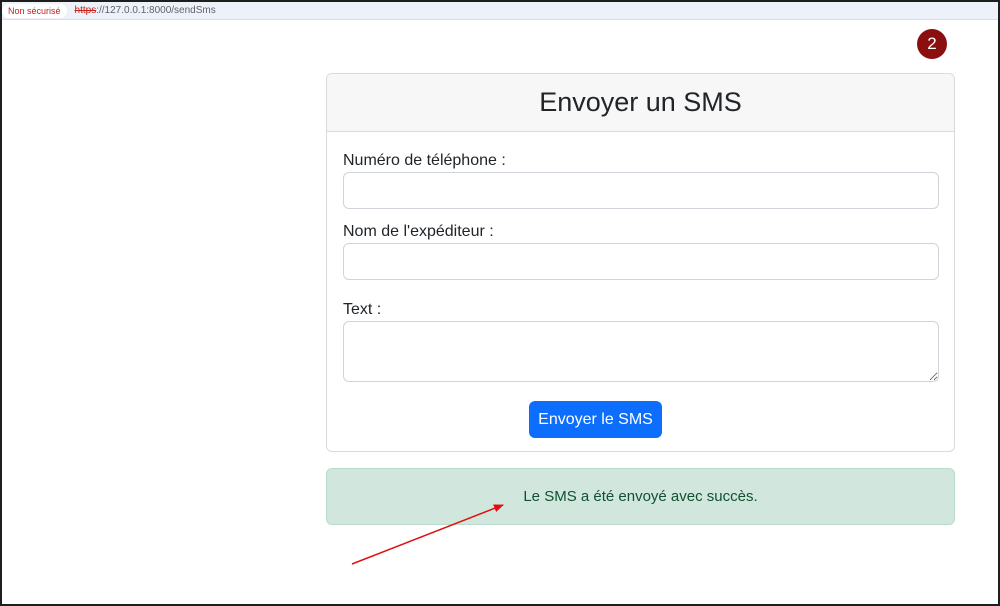 The image size is (1000, 606). I want to click on phone-number-input, so click(641, 190).